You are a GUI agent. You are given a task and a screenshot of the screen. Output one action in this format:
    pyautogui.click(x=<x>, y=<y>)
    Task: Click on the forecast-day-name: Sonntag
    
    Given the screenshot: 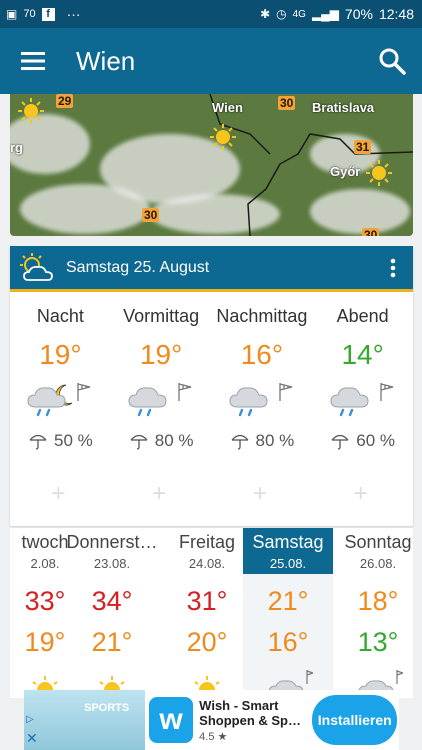 What is the action you would take?
    pyautogui.click(x=378, y=542)
    